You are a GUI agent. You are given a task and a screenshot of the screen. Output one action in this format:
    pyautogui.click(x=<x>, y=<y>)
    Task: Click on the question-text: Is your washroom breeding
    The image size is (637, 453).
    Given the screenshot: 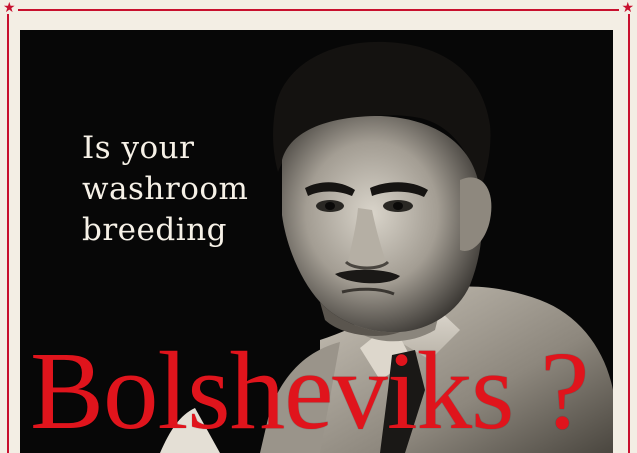 What is the action you would take?
    pyautogui.click(x=165, y=189)
    